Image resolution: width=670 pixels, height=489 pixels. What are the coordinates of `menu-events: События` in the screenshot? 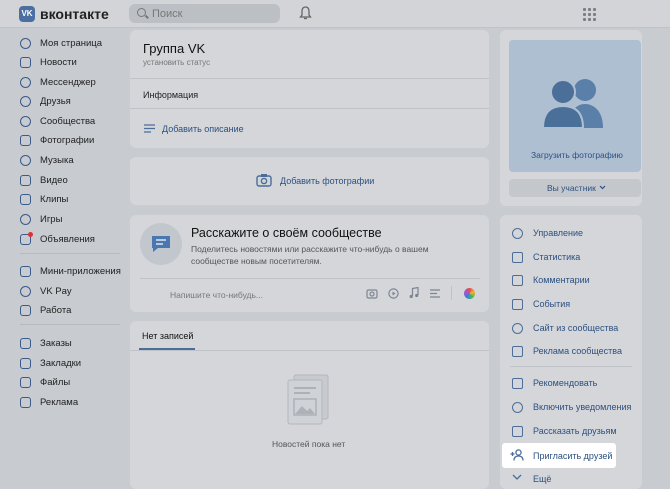 It's located at (541, 304).